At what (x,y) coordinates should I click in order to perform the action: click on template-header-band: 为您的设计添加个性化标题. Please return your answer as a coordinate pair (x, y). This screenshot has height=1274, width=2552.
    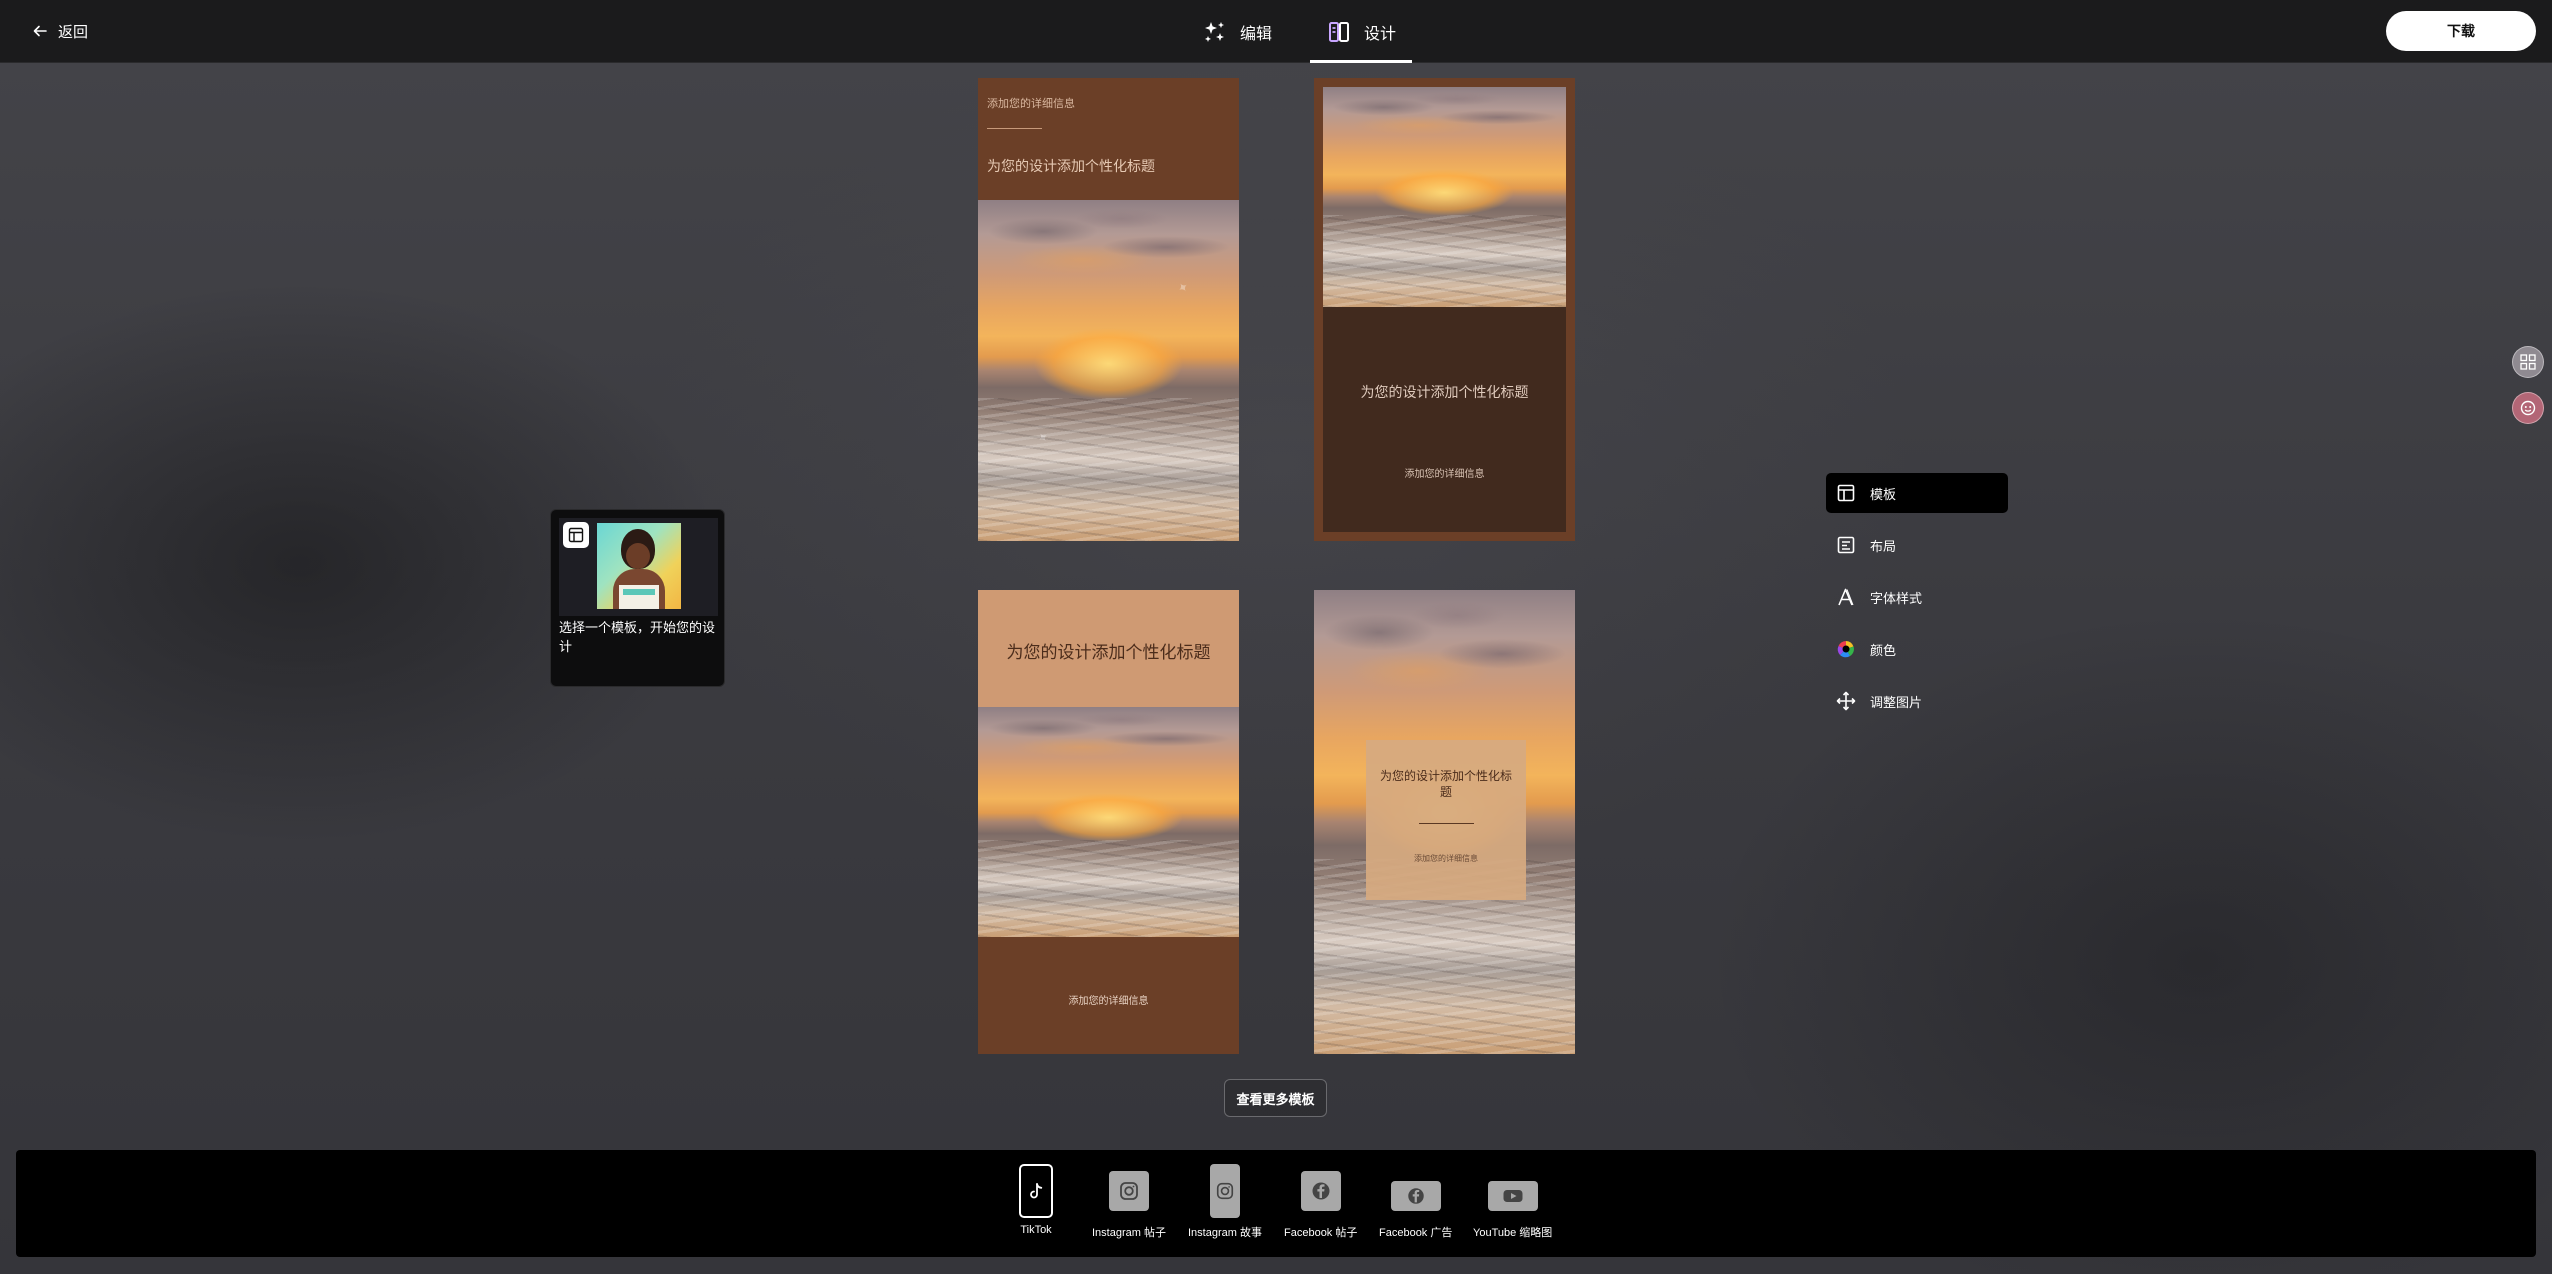
    Looking at the image, I should click on (1108, 648).